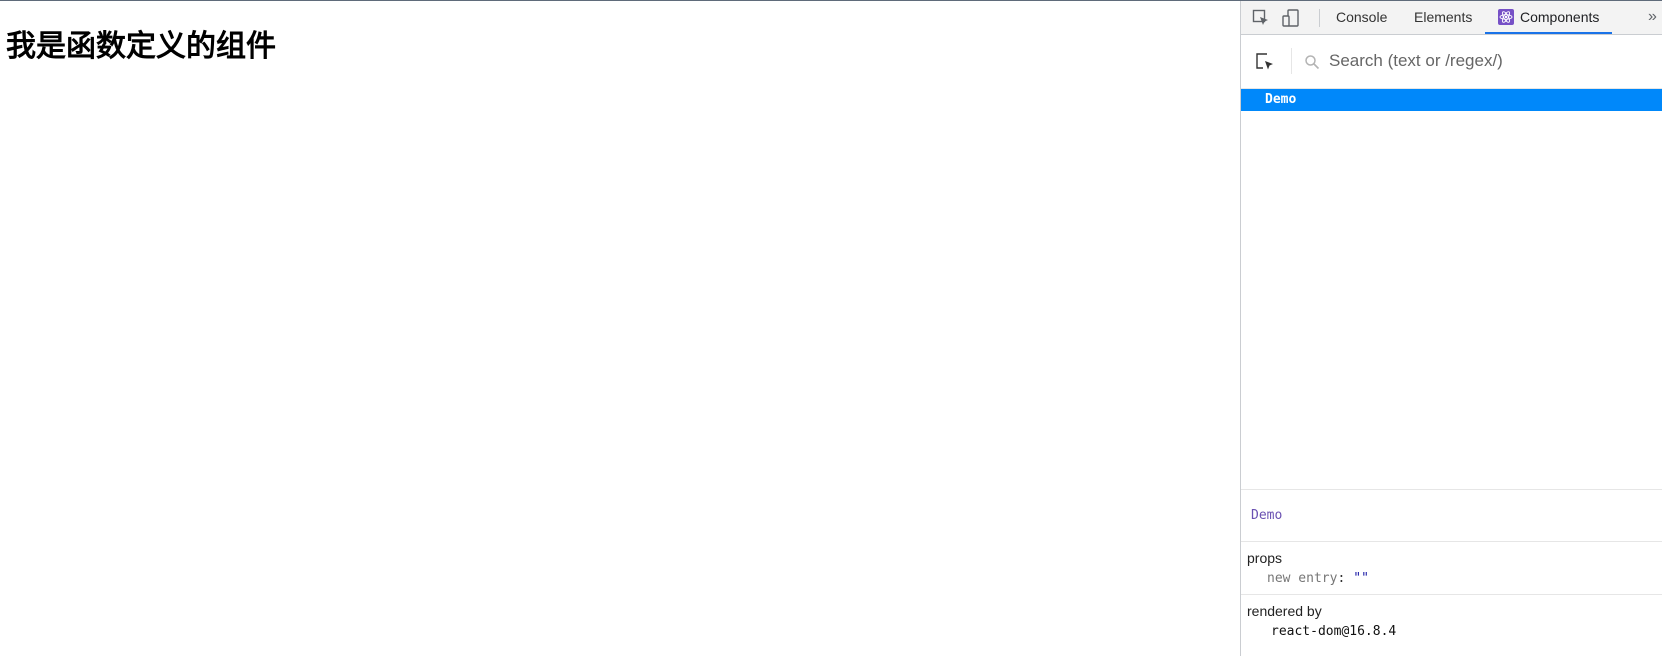 This screenshot has height=657, width=1662. What do you see at coordinates (1265, 62) in the screenshot?
I see `select-component-icon` at bounding box center [1265, 62].